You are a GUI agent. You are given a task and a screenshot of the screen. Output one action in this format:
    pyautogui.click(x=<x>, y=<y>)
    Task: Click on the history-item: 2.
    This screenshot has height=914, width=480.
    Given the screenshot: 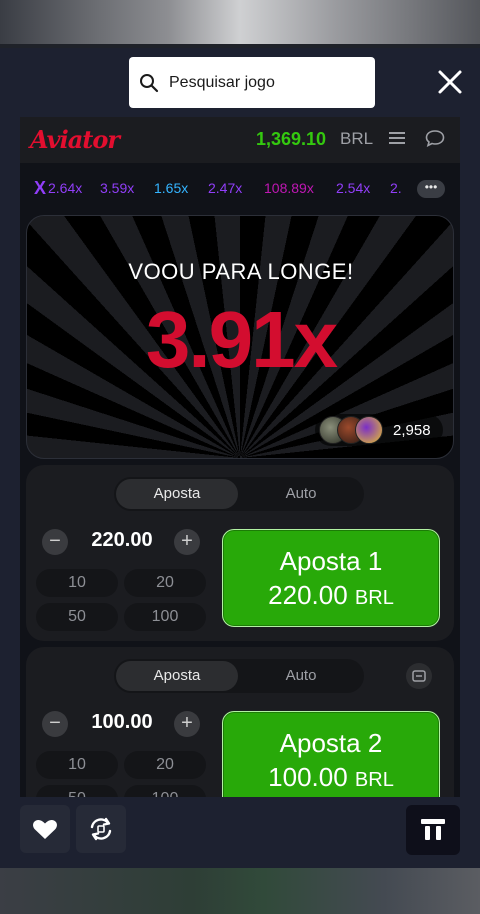 What is the action you would take?
    pyautogui.click(x=396, y=188)
    